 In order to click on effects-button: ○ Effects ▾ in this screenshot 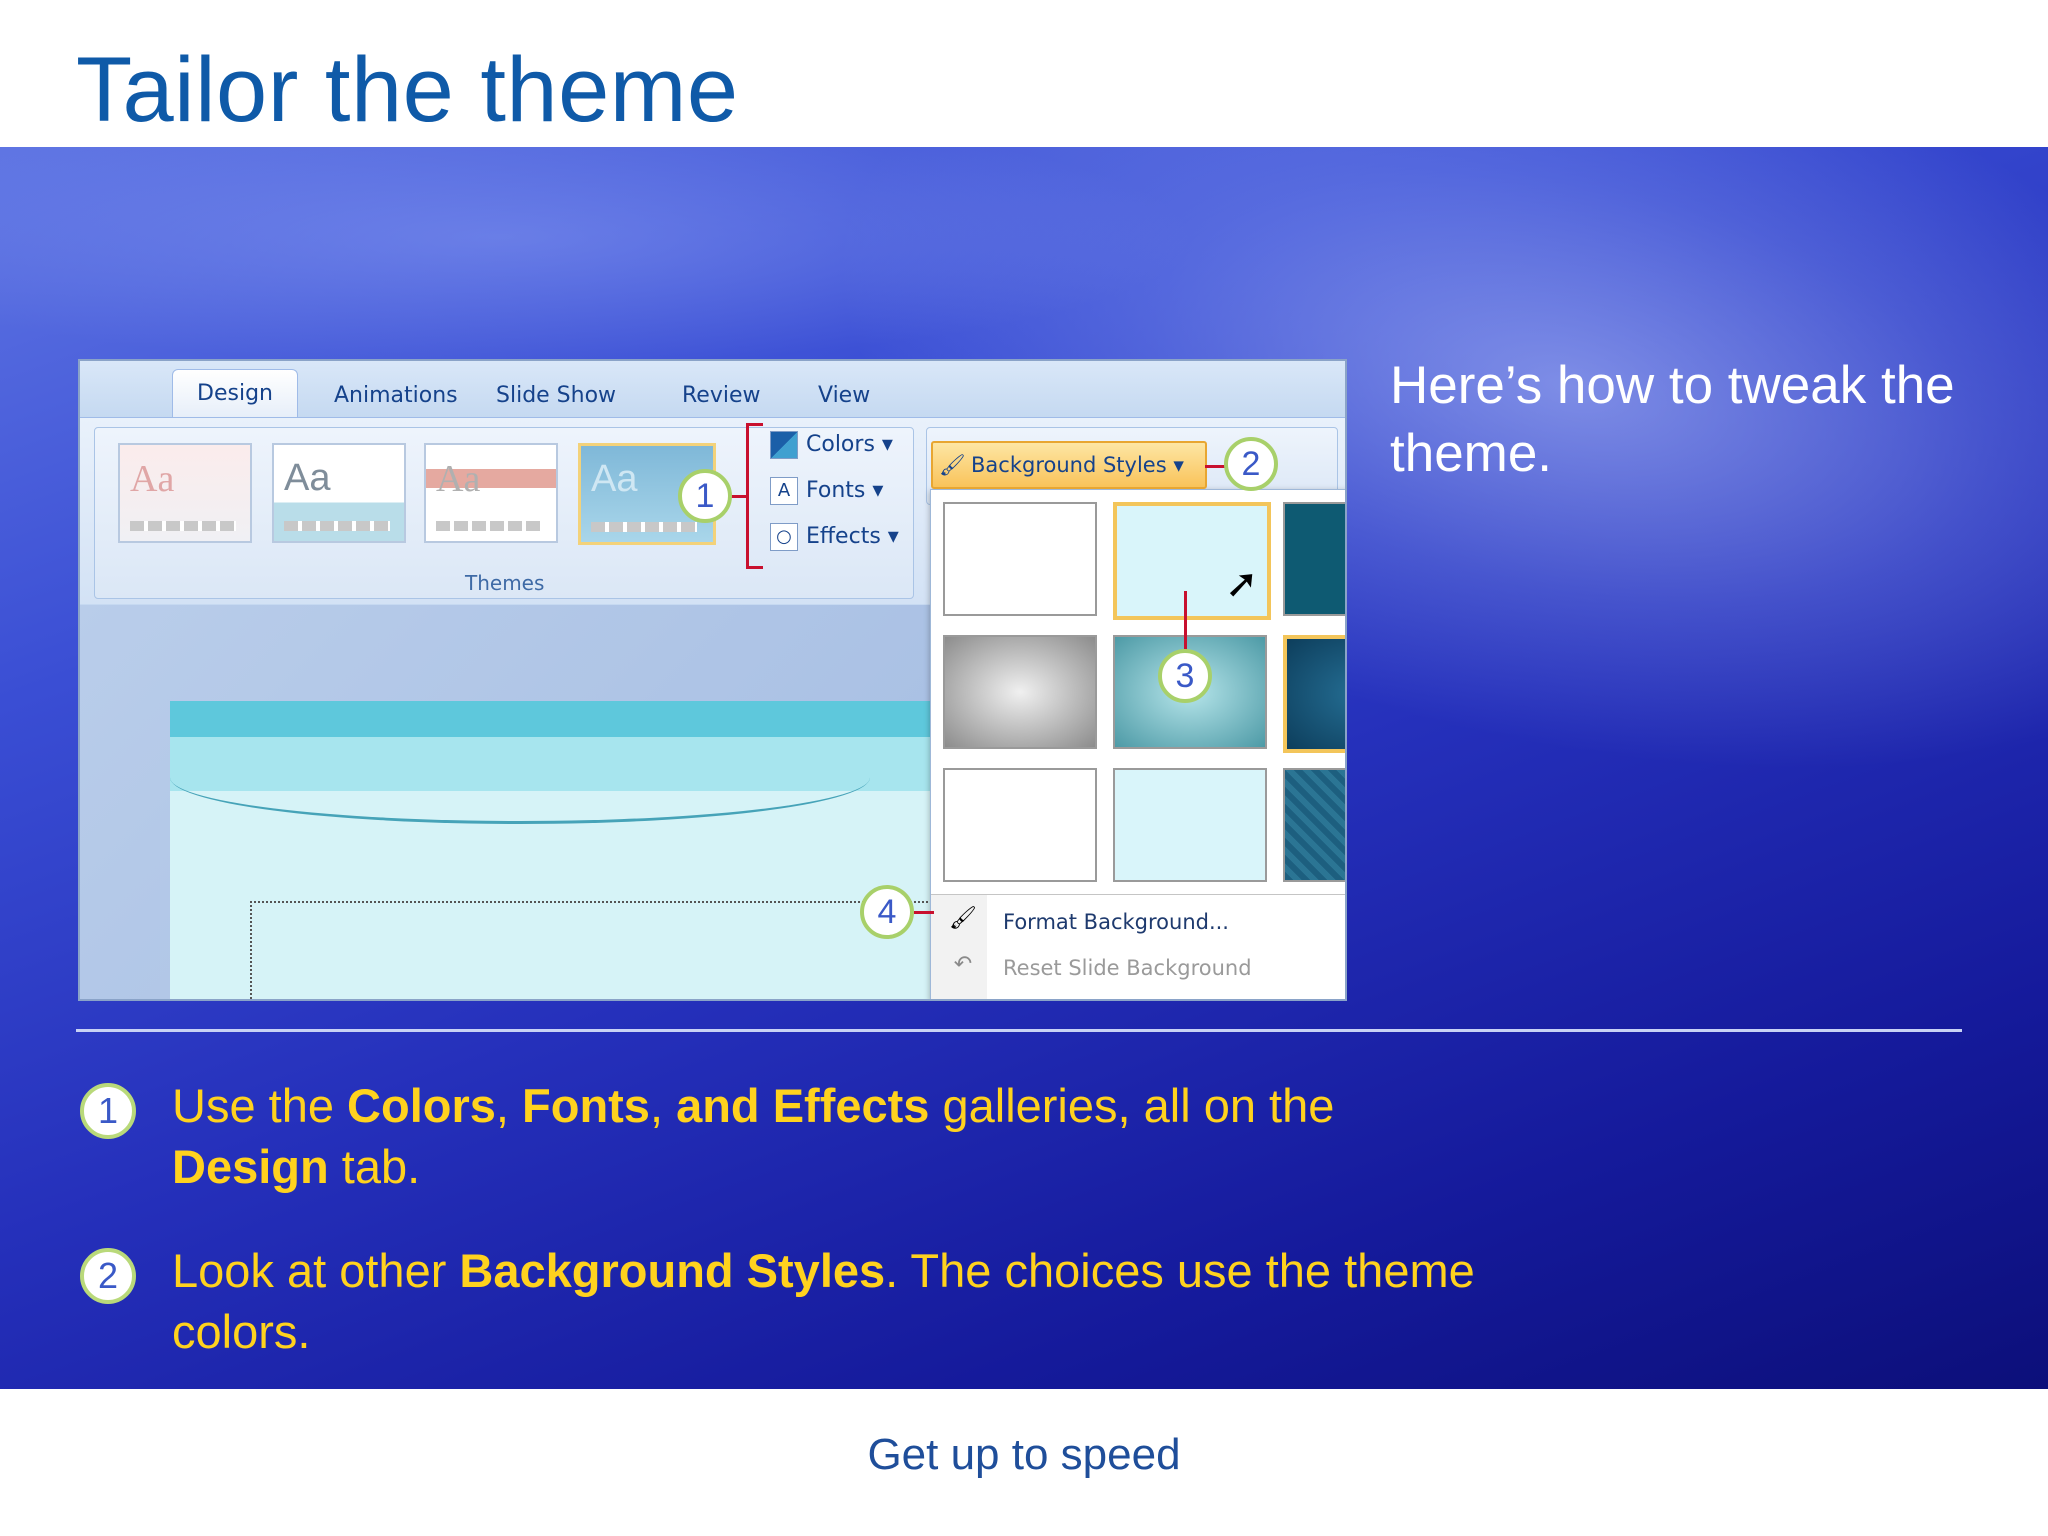, I will do `click(834, 537)`.